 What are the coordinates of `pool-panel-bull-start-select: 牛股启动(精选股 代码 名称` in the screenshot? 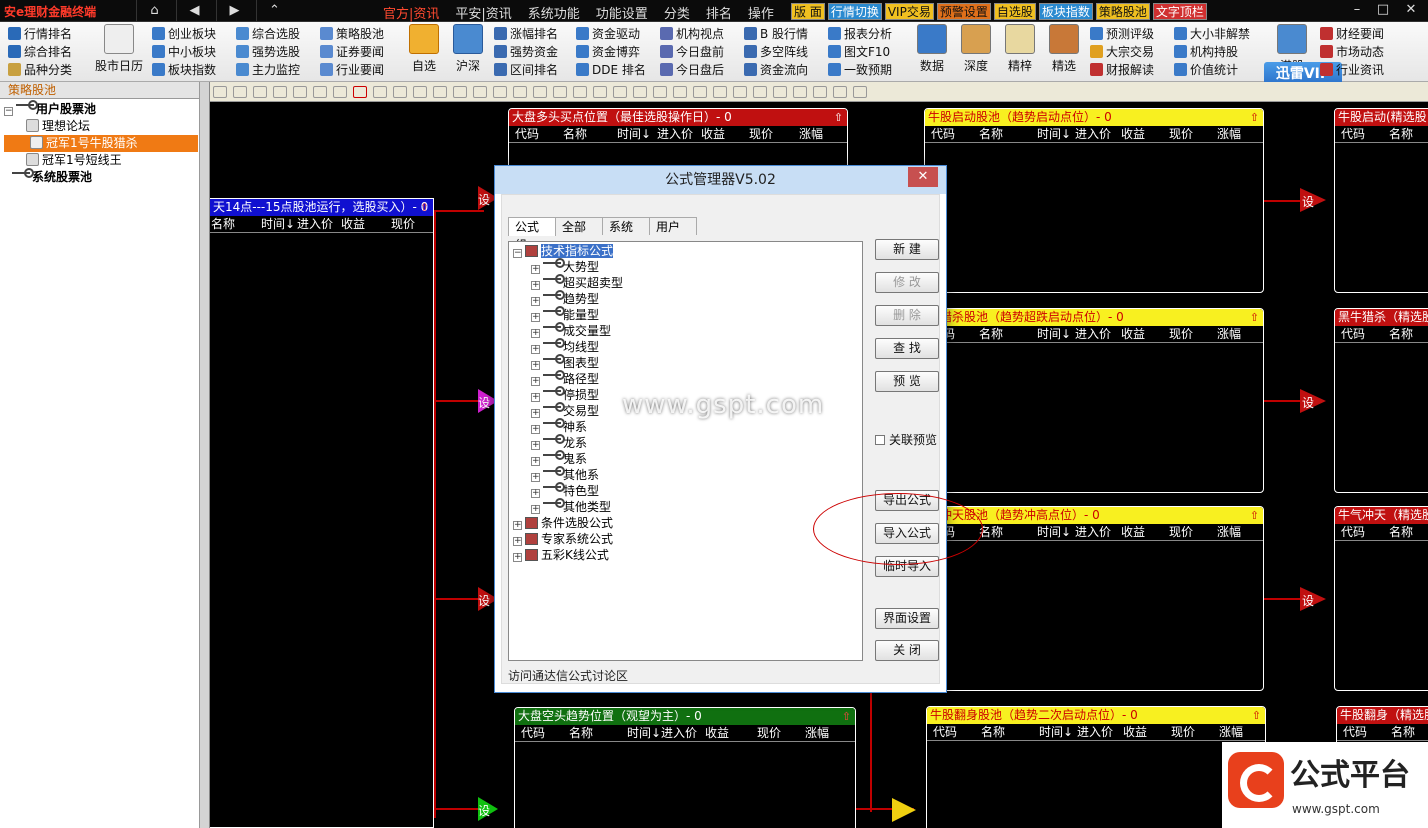 It's located at (1381, 200).